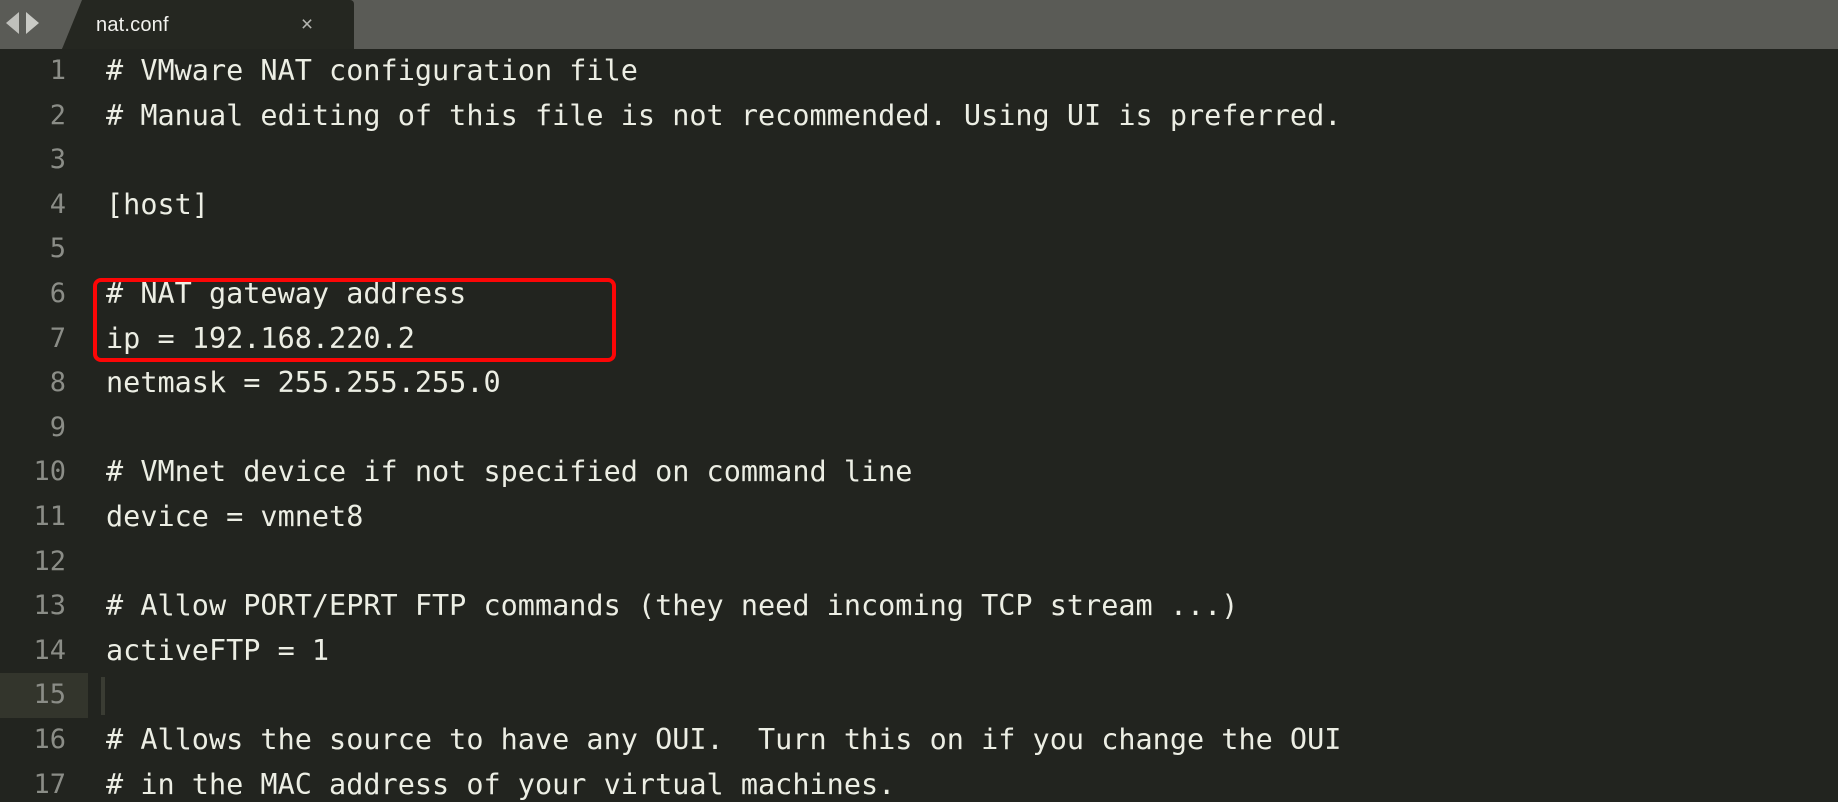 The image size is (1838, 802). I want to click on line-number: 8, so click(57, 383).